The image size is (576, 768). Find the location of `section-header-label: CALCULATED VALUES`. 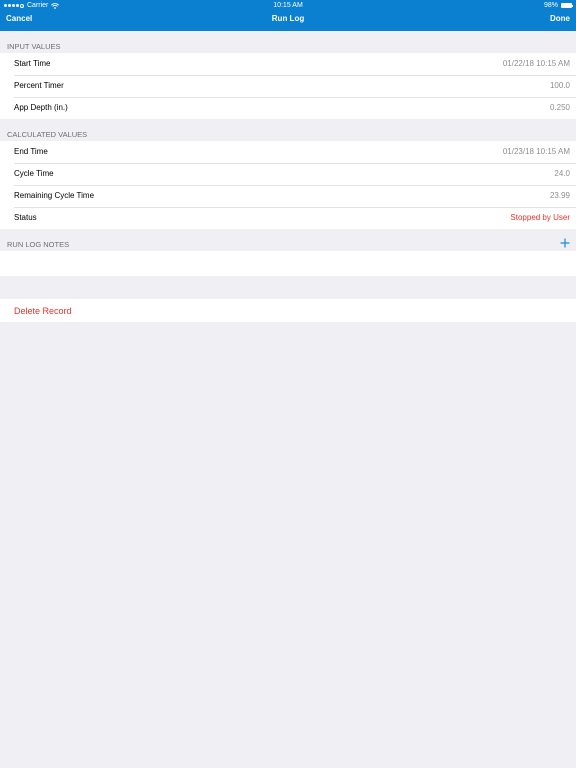

section-header-label: CALCULATED VALUES is located at coordinates (47, 134).